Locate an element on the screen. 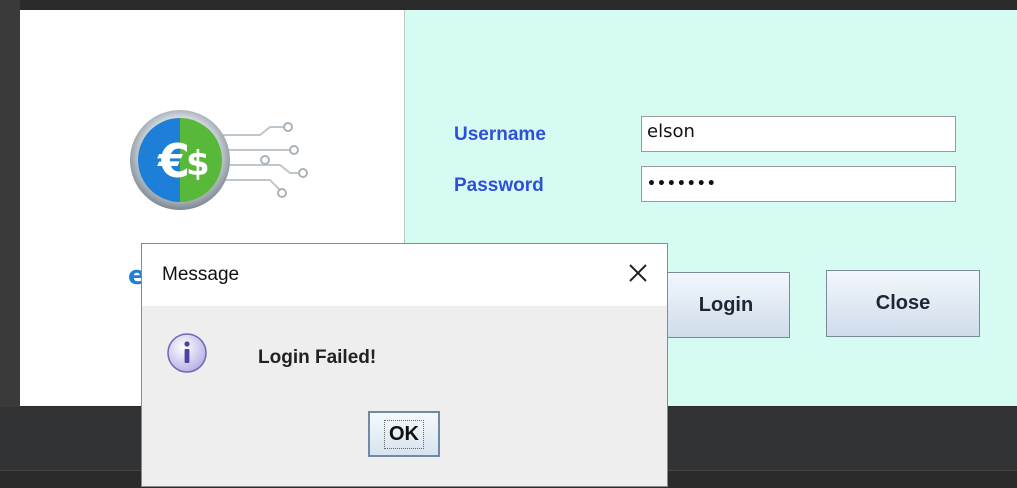 The height and width of the screenshot is (488, 1017). ok-button-label: OK is located at coordinates (404, 434).